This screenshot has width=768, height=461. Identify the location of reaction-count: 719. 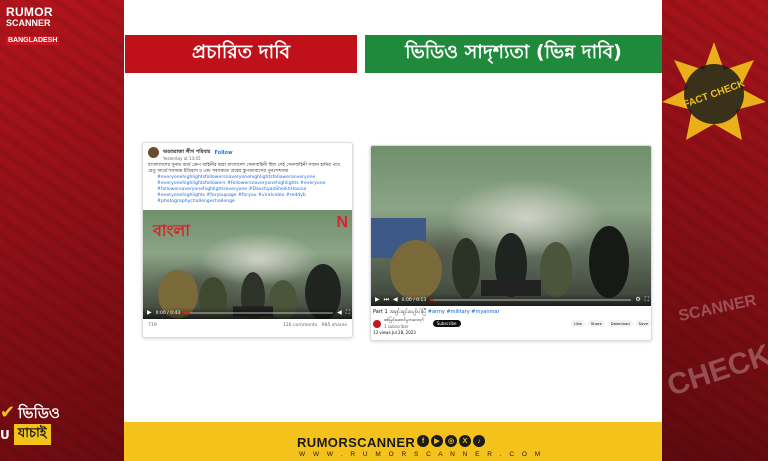
(152, 325).